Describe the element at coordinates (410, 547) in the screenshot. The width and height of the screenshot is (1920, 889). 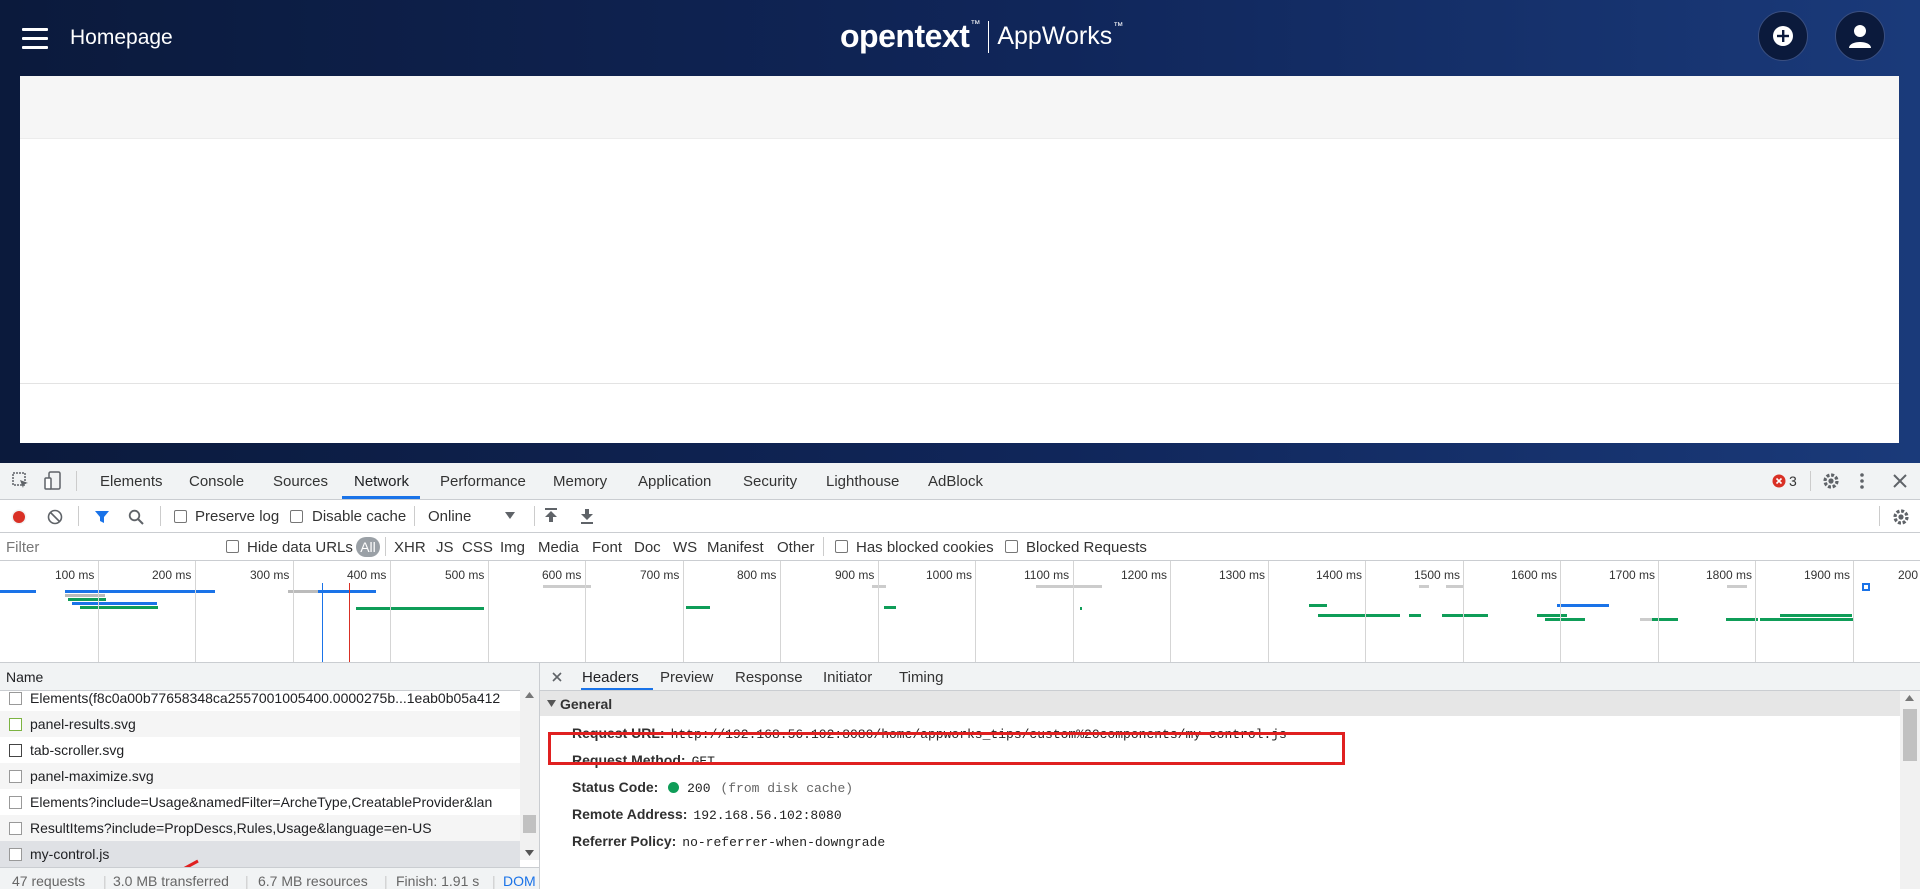
I see `type-filter-xhr: XHR` at that location.